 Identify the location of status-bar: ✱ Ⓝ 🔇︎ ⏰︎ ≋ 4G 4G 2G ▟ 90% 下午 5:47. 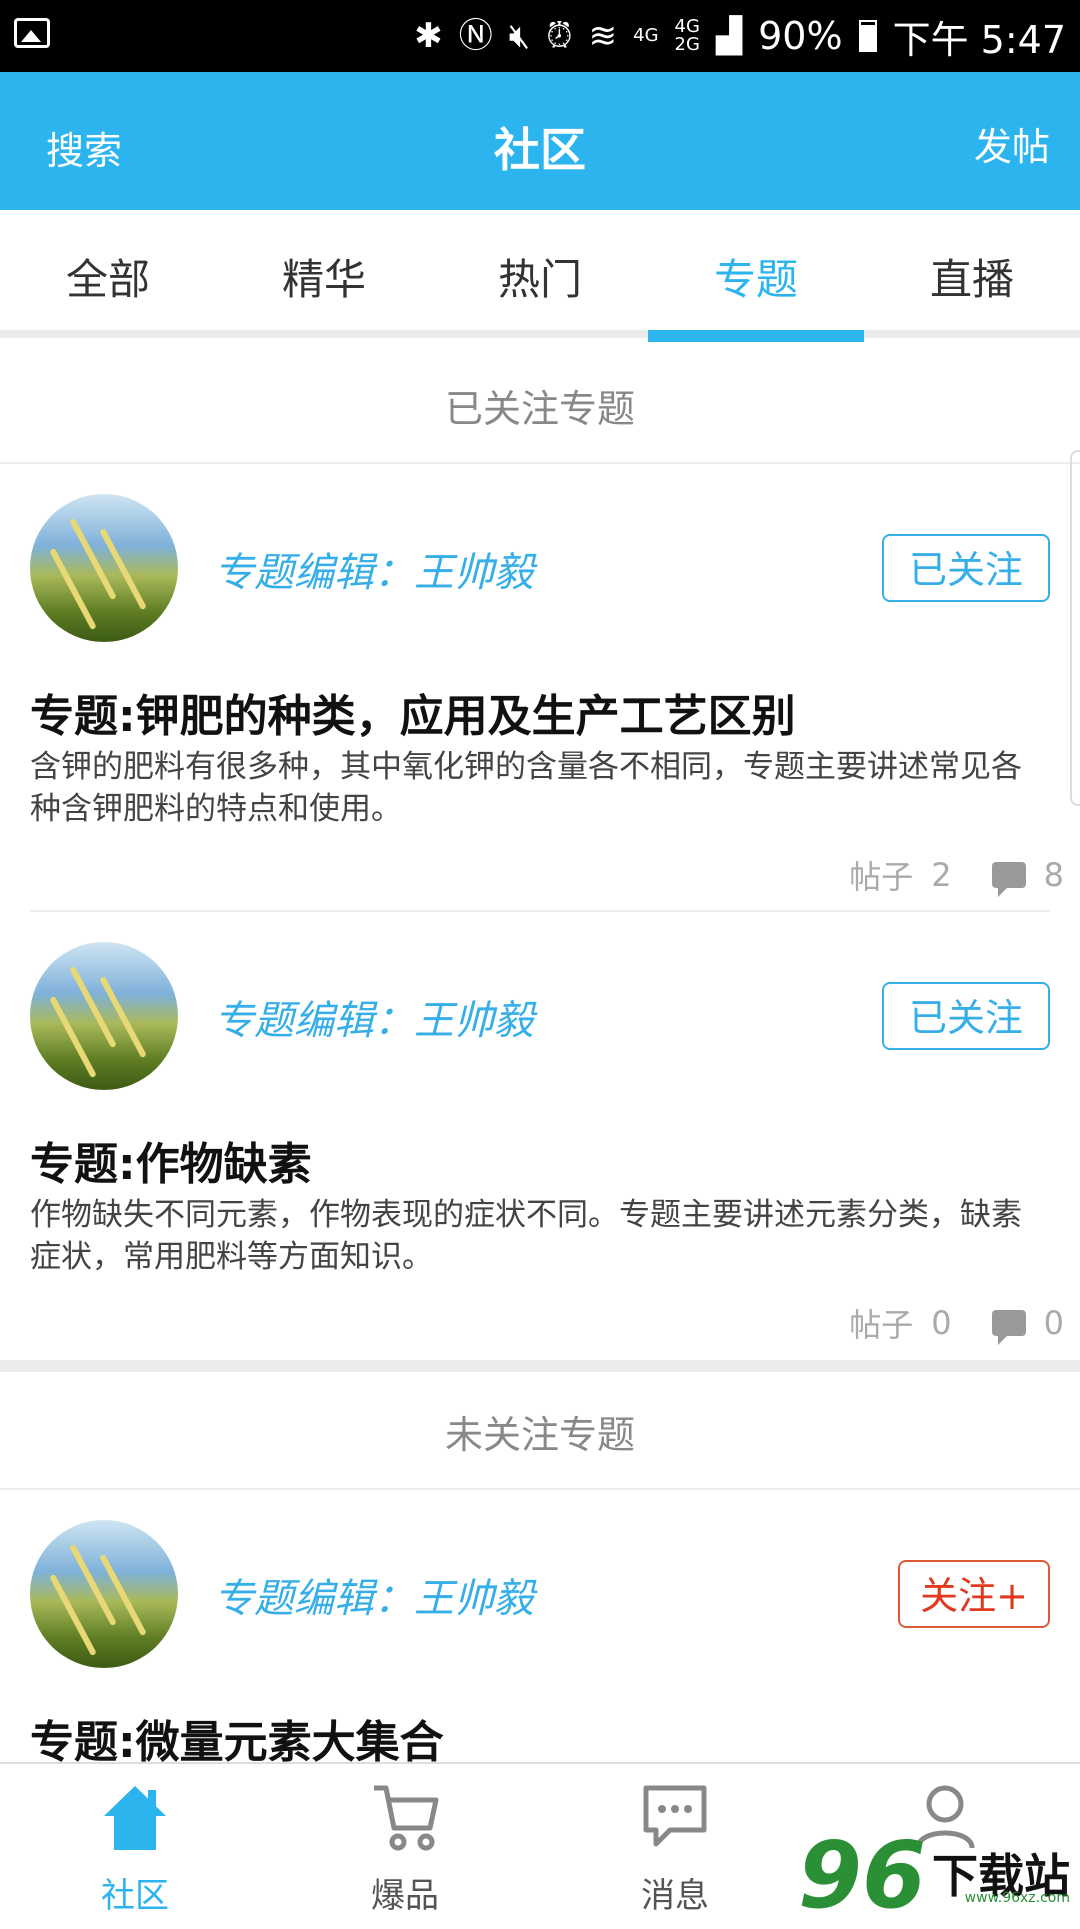
(540, 36).